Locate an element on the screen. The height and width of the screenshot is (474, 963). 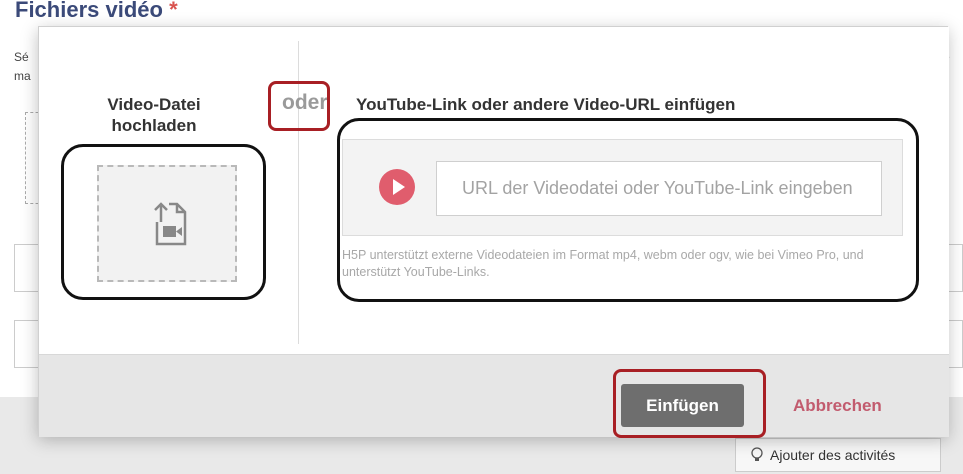
description-fragment-1: Sé is located at coordinates (21, 57).